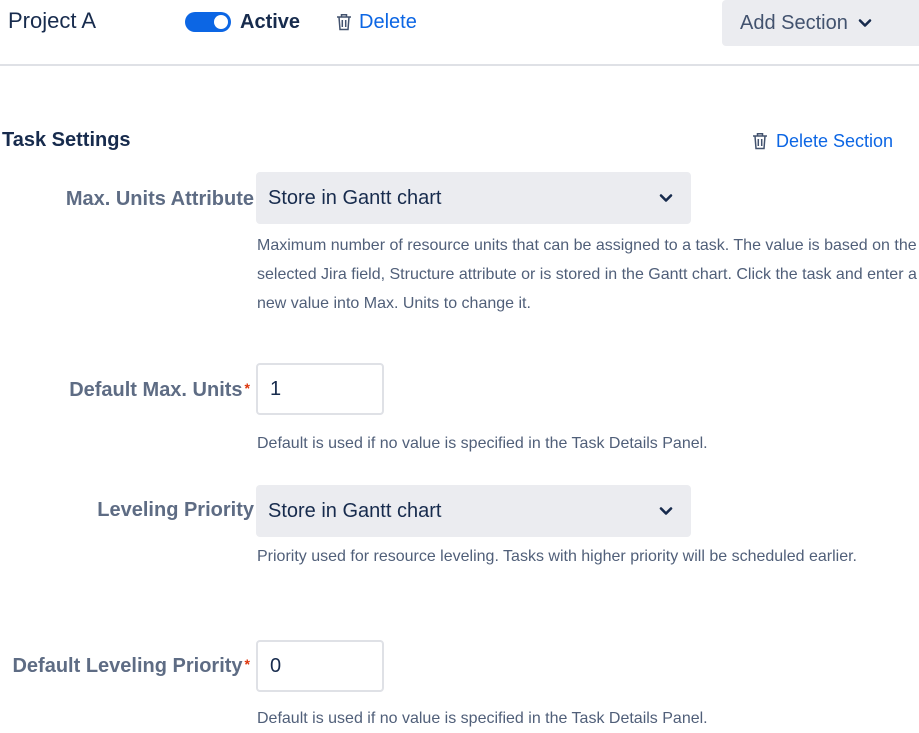 The width and height of the screenshot is (919, 733). I want to click on delete-section-link: Delete Section, so click(822, 141).